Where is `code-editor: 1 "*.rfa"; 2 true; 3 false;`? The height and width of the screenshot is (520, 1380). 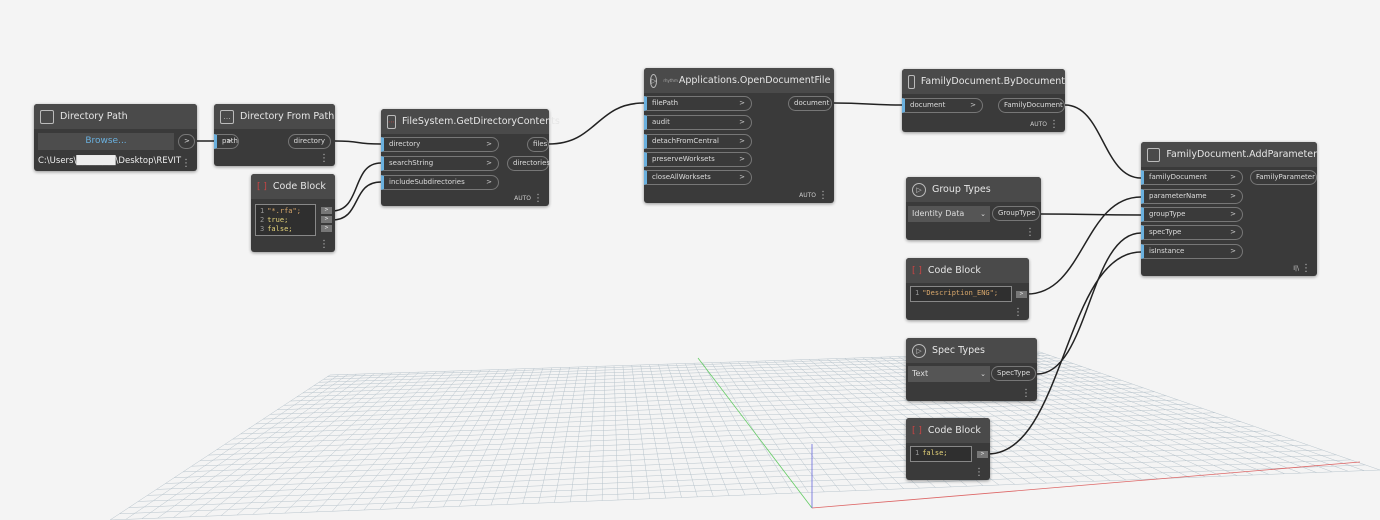 code-editor: 1 "*.rfa"; 2 true; 3 false; is located at coordinates (285, 220).